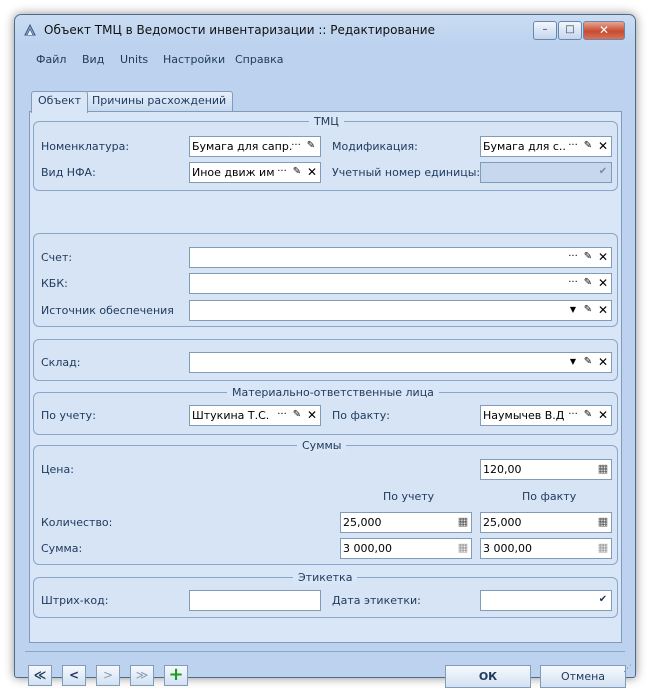 The width and height of the screenshot is (653, 694). What do you see at coordinates (546, 172) in the screenshot?
I see `unit-number-field: ✔` at bounding box center [546, 172].